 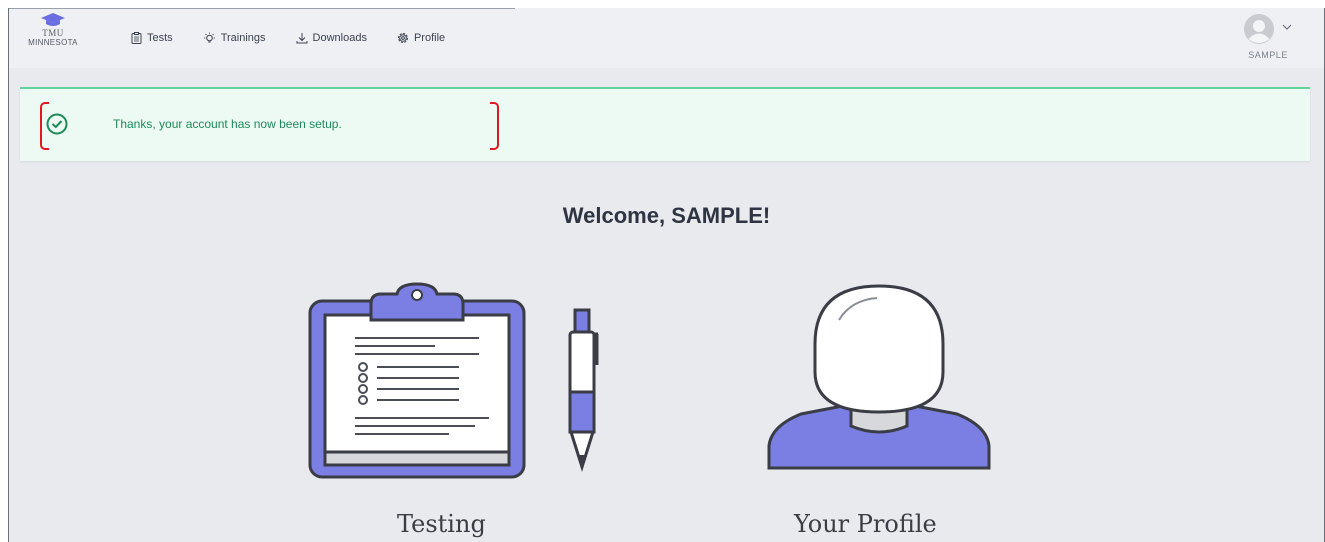 I want to click on nav-links: Tests Trainings Downloads Profile, so click(x=303, y=38).